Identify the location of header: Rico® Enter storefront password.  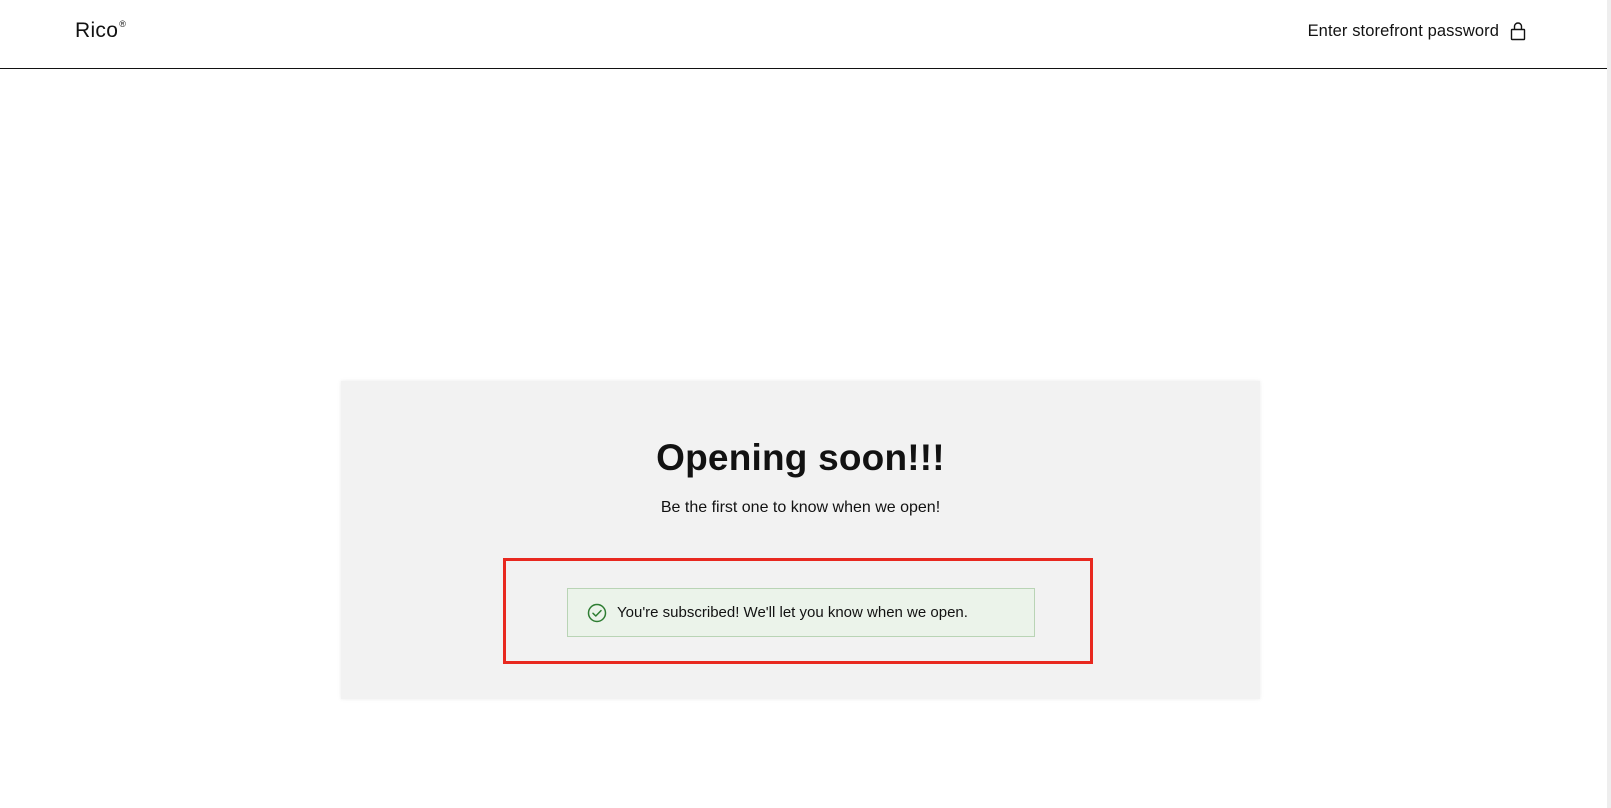
(803, 34).